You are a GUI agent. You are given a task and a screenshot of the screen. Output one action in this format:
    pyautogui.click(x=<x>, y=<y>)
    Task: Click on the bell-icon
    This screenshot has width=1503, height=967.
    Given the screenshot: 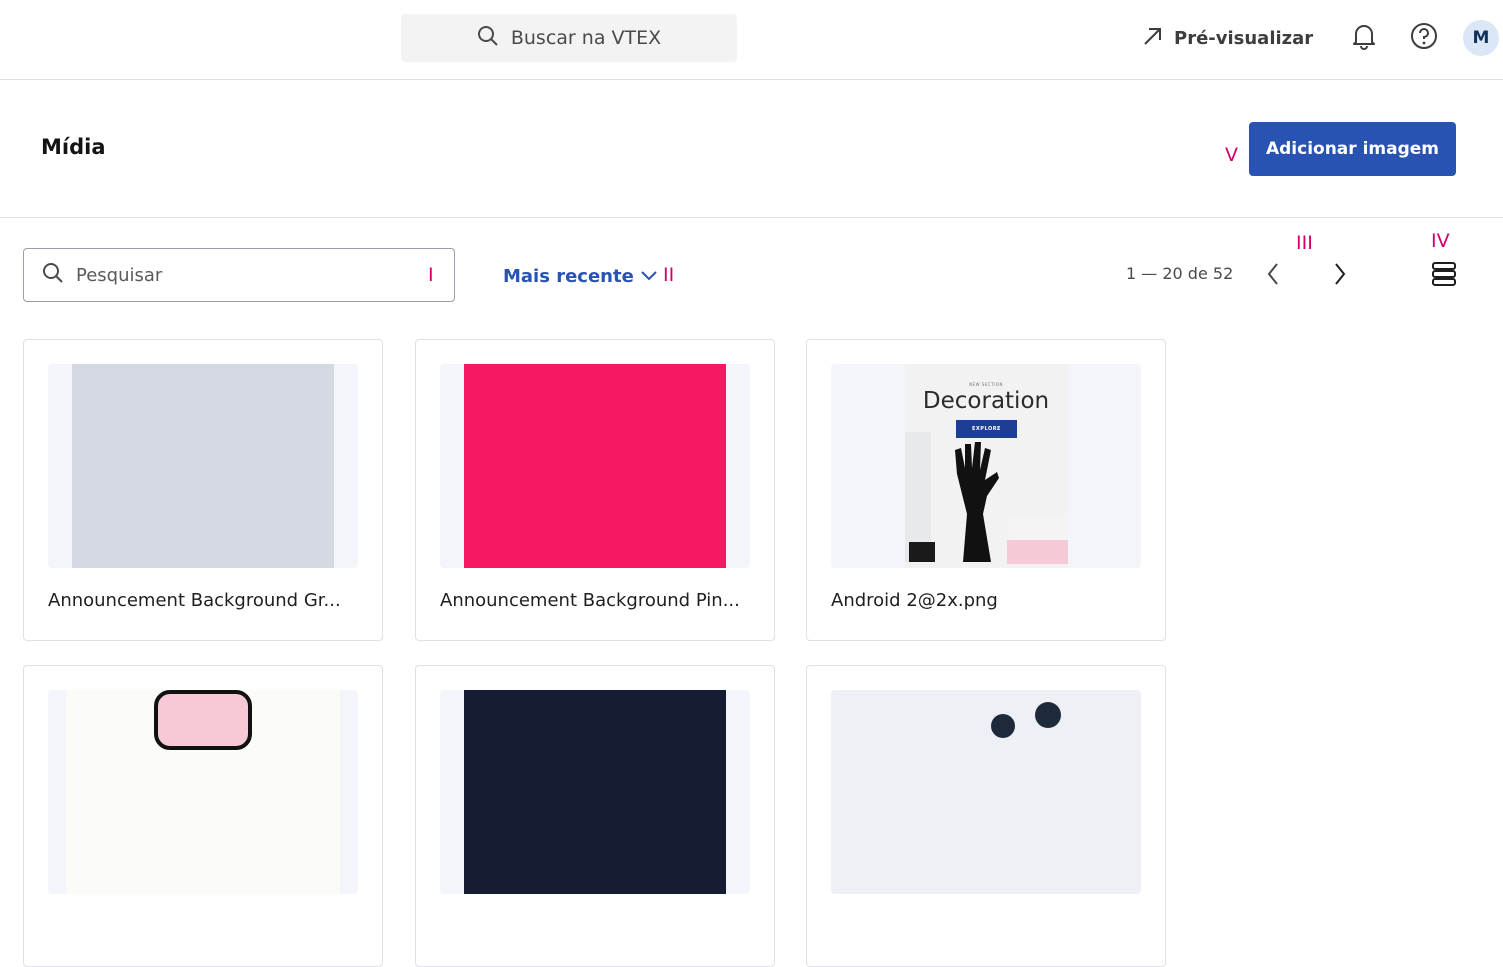 What is the action you would take?
    pyautogui.click(x=1364, y=38)
    